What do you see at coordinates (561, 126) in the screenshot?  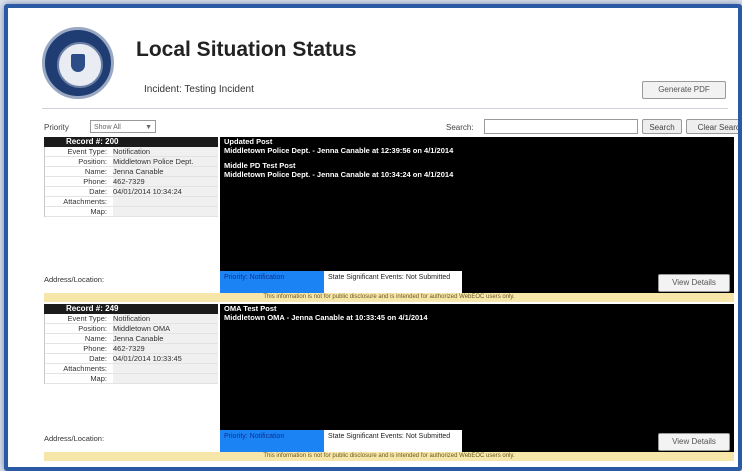 I see `search-input` at bounding box center [561, 126].